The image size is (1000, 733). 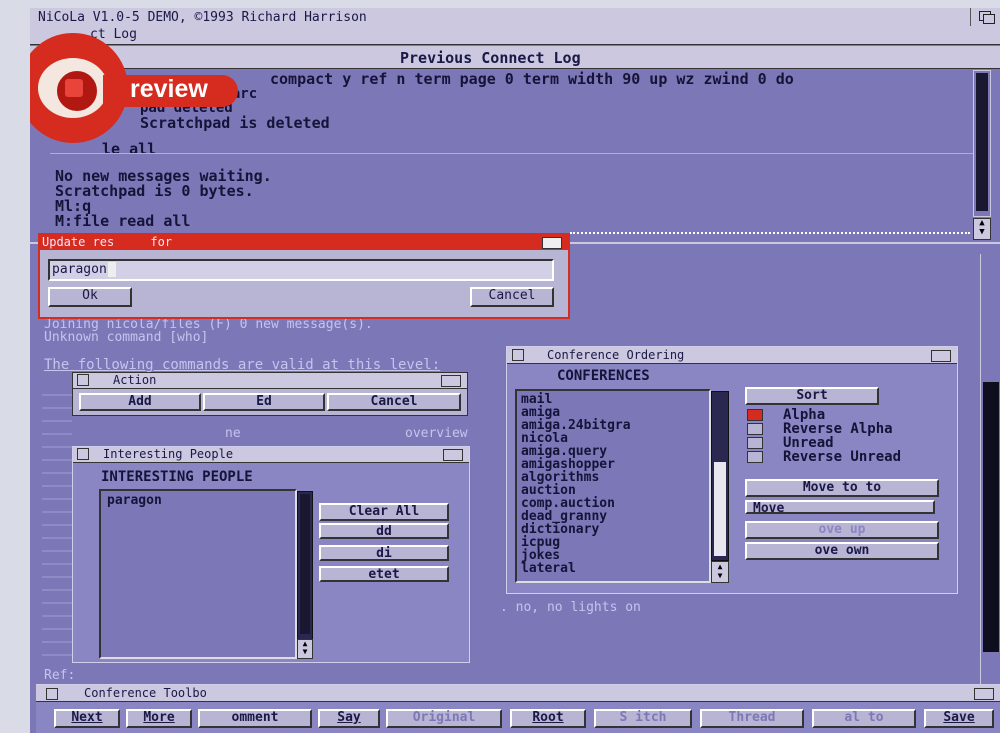 I want to click on sort-button: Sort, so click(x=812, y=396).